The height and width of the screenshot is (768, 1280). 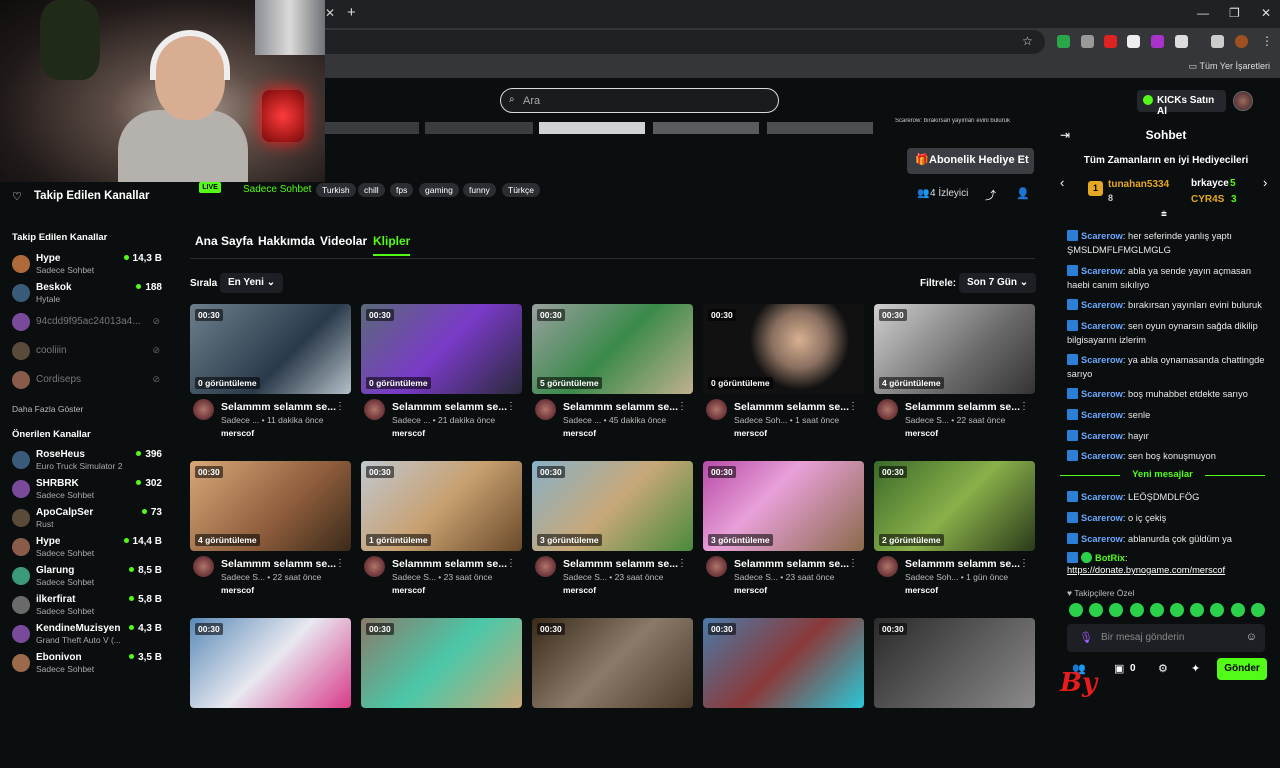 What do you see at coordinates (639, 100) in the screenshot?
I see `search-input: ⌕ Ara` at bounding box center [639, 100].